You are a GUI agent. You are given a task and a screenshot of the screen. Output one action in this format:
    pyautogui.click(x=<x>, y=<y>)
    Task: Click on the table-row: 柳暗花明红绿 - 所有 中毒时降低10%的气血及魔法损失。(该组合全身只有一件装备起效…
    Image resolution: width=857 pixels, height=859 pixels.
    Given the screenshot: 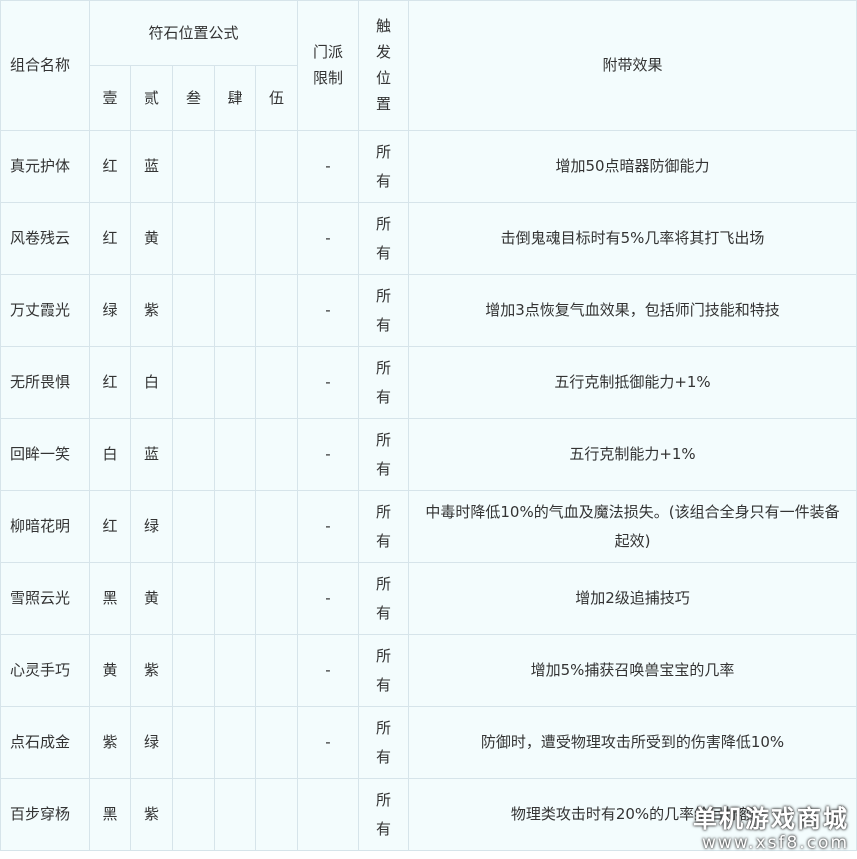 What is the action you would take?
    pyautogui.click(x=428, y=526)
    